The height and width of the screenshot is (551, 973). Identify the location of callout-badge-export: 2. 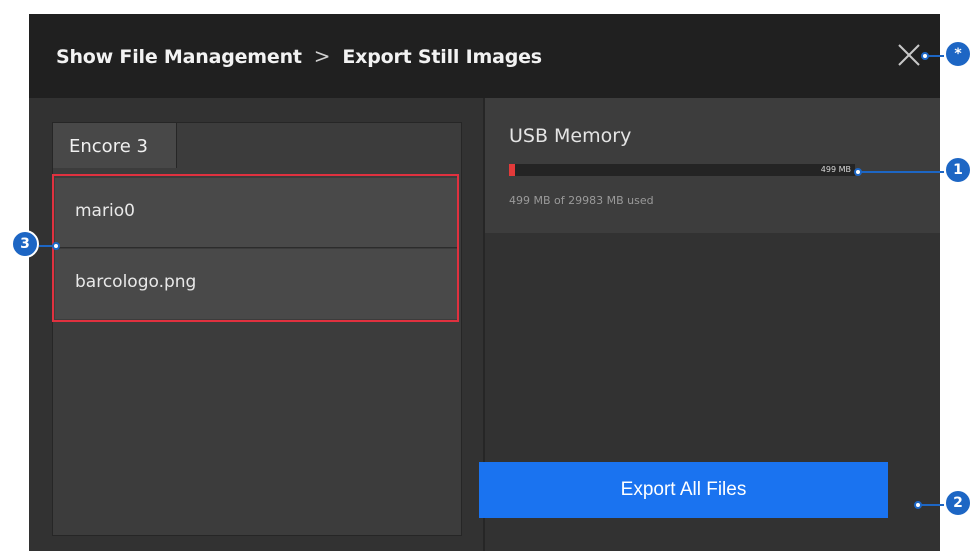
(958, 503).